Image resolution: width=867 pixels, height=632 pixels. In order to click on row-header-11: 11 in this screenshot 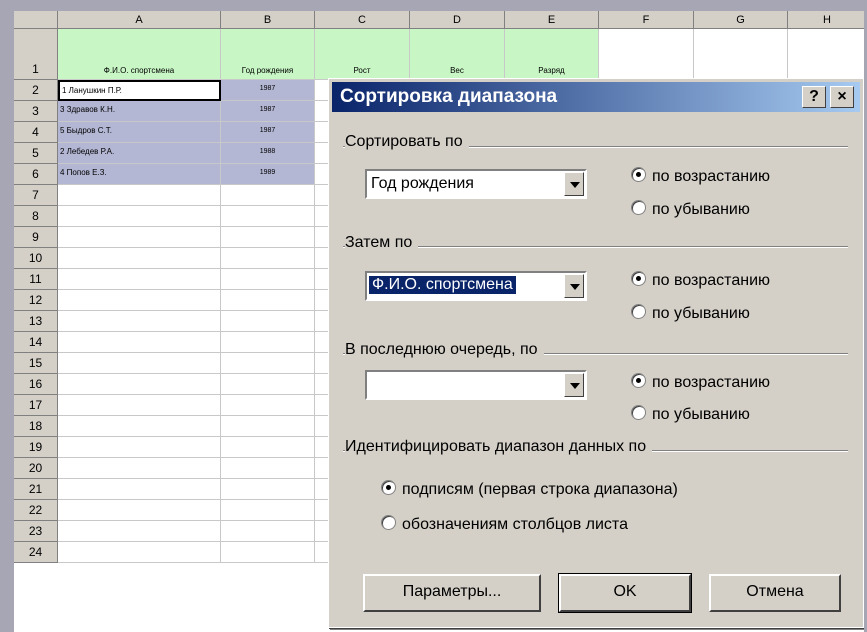, I will do `click(36, 279)`.